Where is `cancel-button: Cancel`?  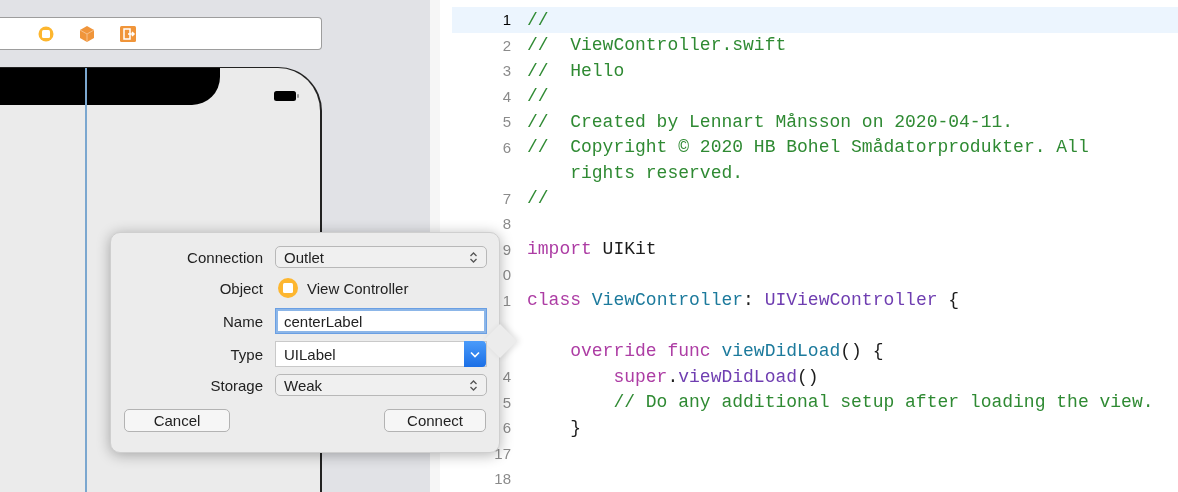
cancel-button: Cancel is located at coordinates (177, 420).